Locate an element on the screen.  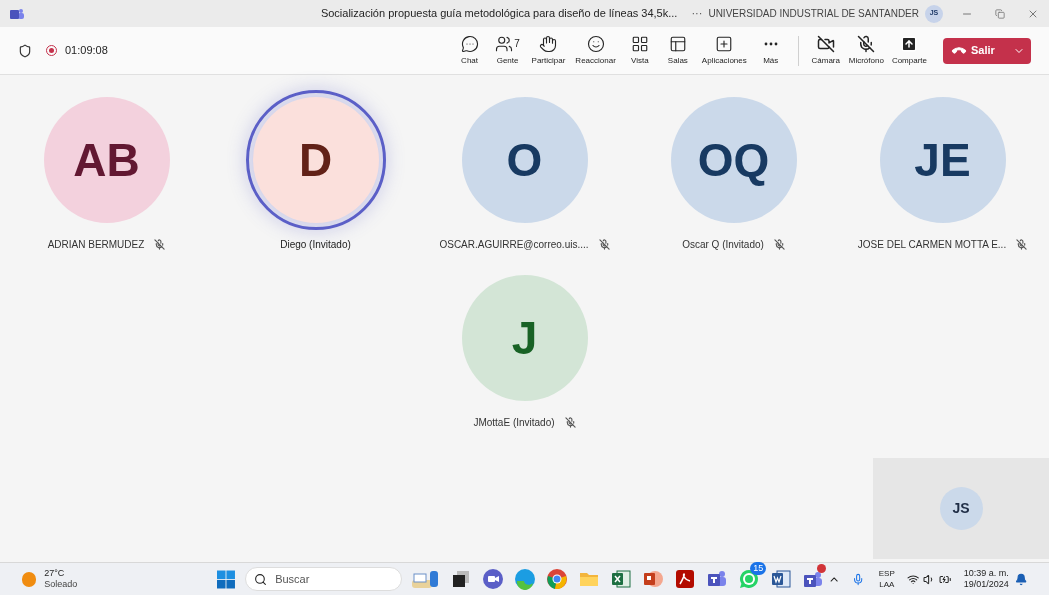
slides-app-icon is located at coordinates (653, 579).